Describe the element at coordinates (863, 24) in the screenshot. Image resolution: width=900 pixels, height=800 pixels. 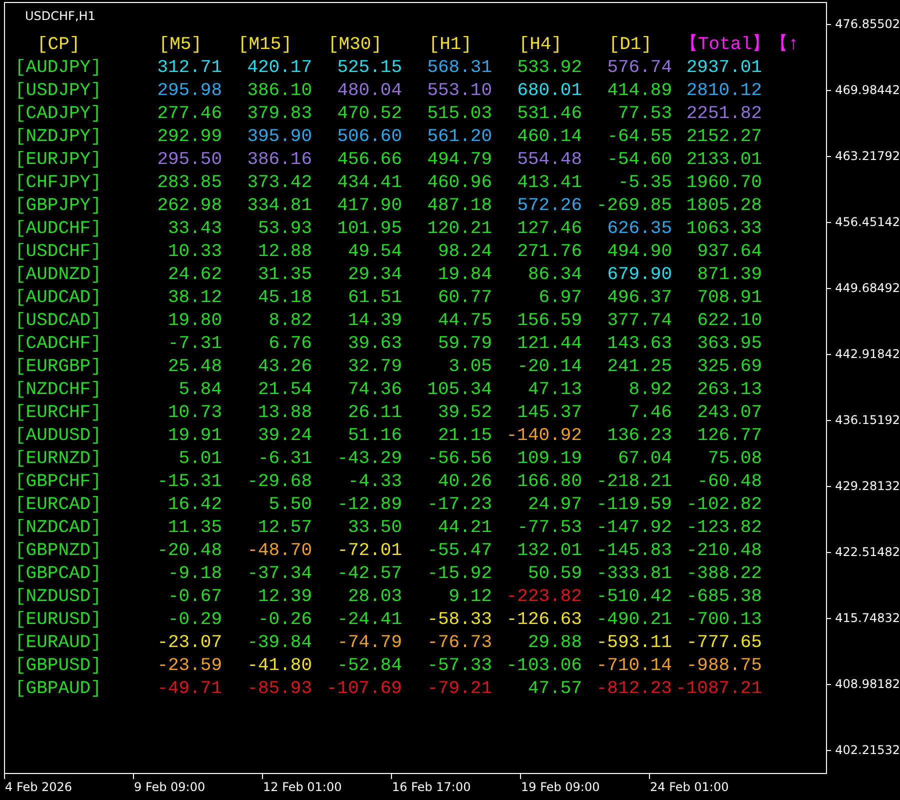
I see `price-label: 476.85502` at that location.